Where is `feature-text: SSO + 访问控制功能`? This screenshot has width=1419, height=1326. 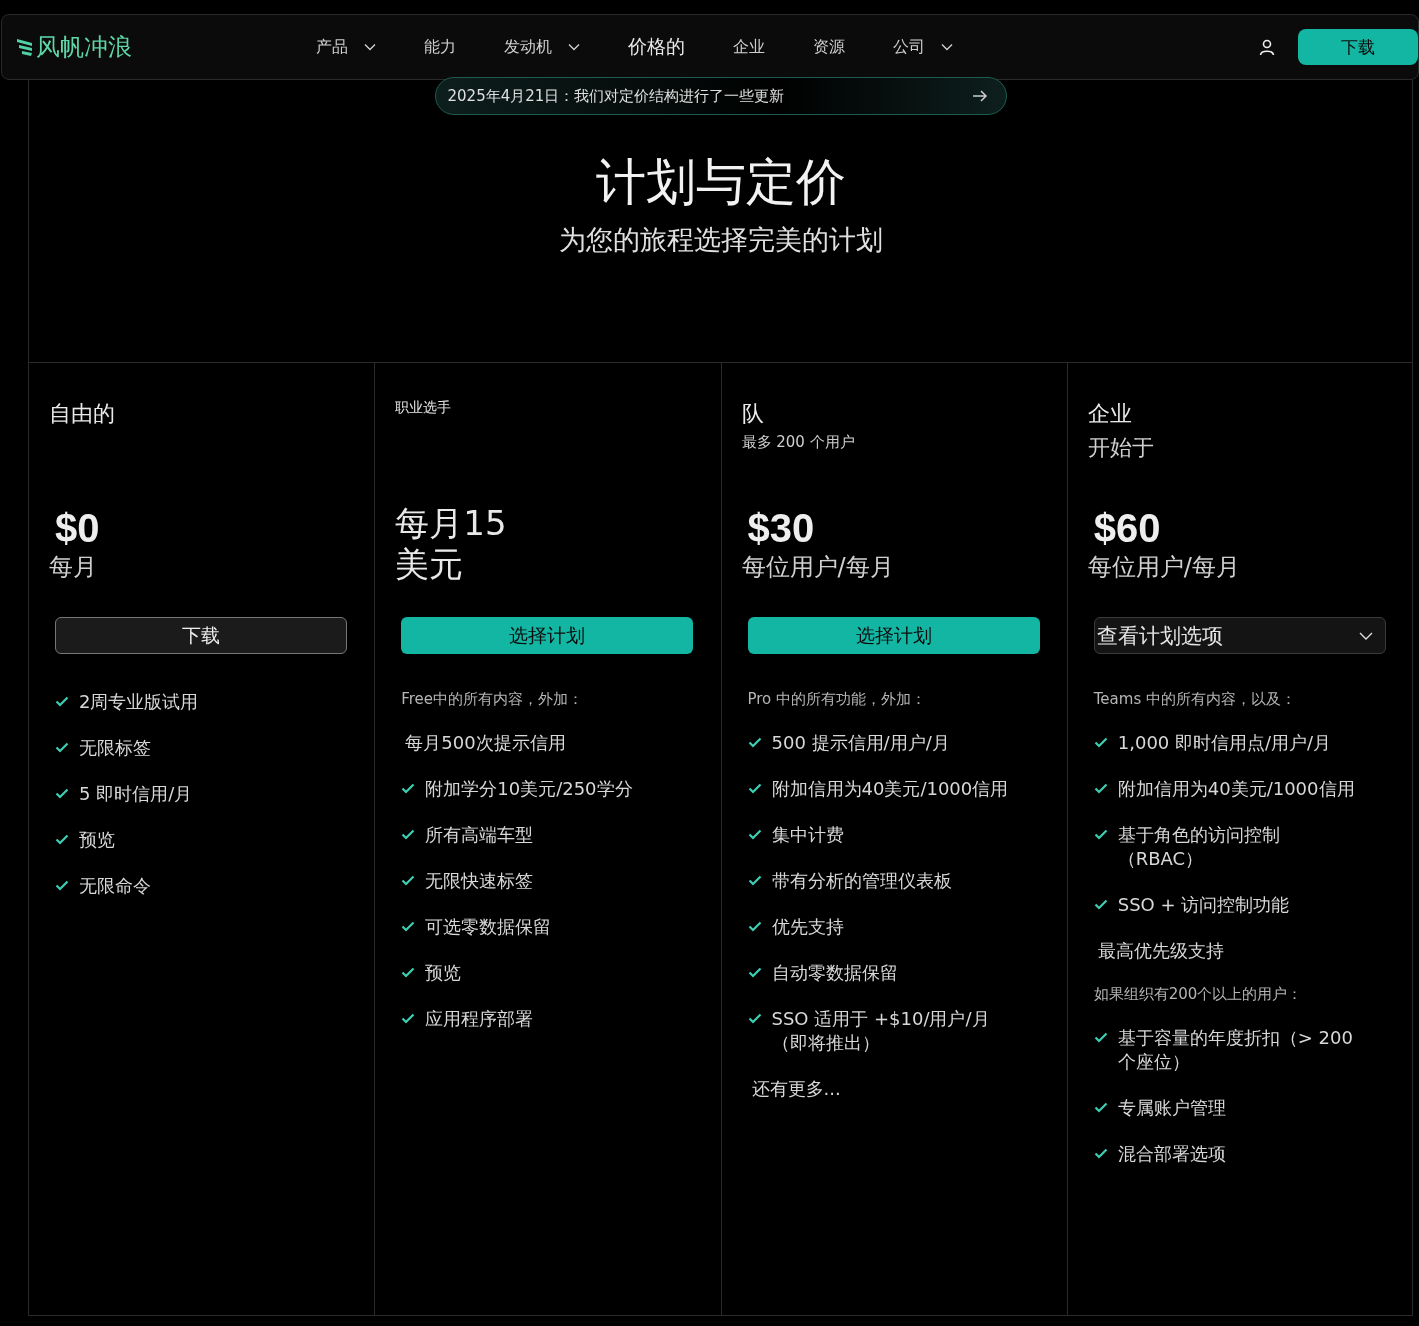
feature-text: SSO + 访问控制功能 is located at coordinates (1203, 905).